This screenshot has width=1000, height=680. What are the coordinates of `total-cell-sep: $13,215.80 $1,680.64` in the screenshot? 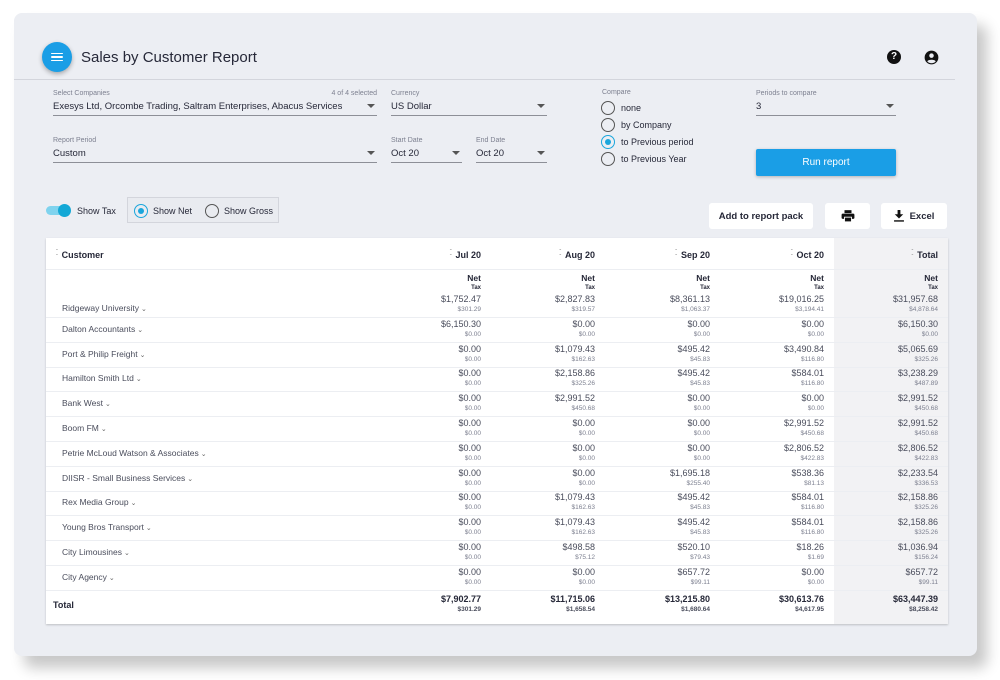 It's located at (665, 603).